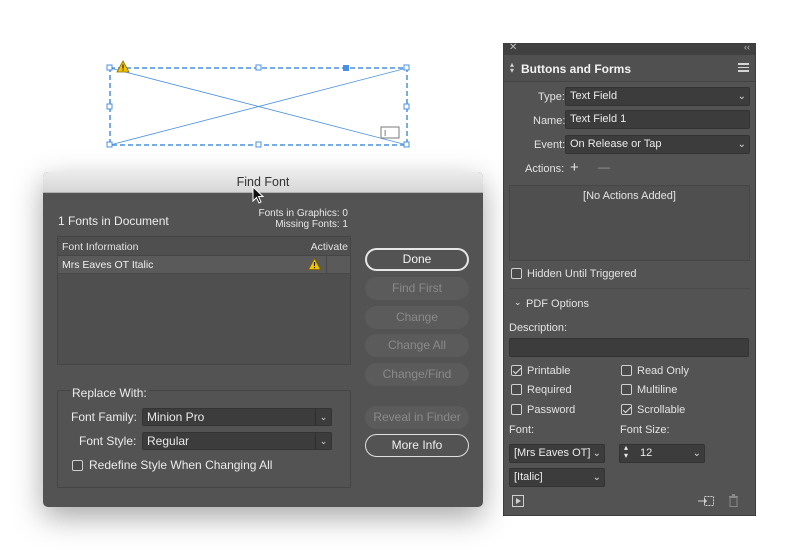  Describe the element at coordinates (574, 167) in the screenshot. I see `add-action-icon: +` at that location.